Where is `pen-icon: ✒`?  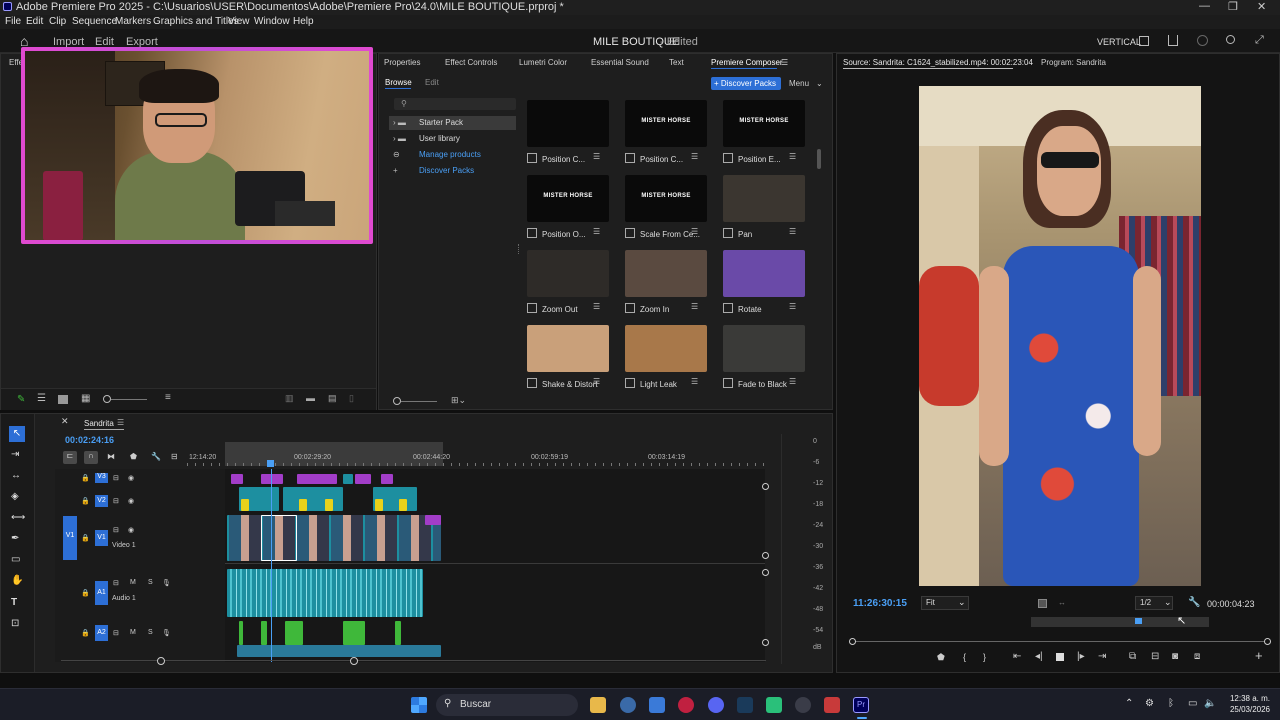
pen-icon: ✒ is located at coordinates (15, 538).